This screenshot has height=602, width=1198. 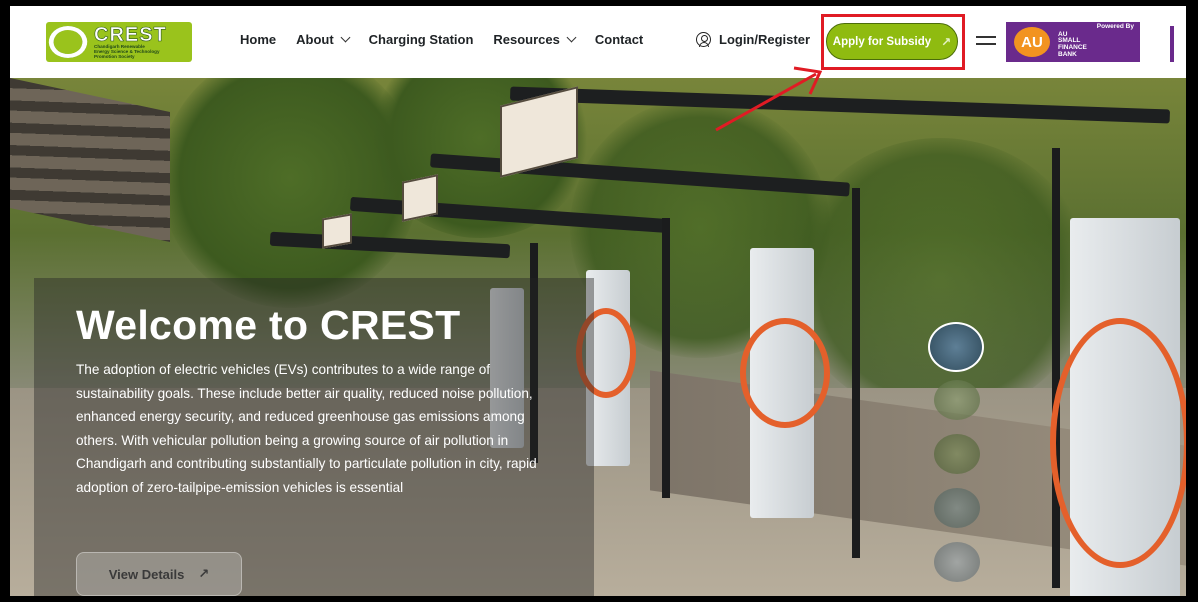 What do you see at coordinates (769, 99) in the screenshot?
I see `annotation-arrow` at bounding box center [769, 99].